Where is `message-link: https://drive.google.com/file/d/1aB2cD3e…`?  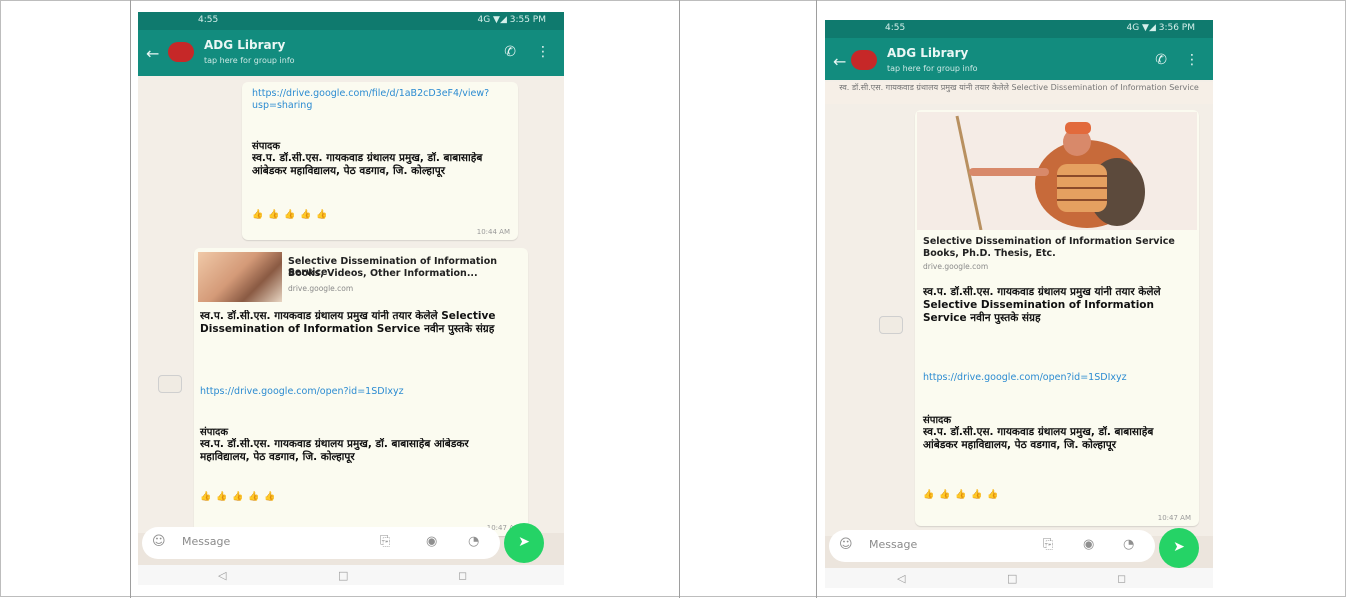
message-link: https://drive.google.com/file/d/1aB2cD3e… is located at coordinates (380, 106).